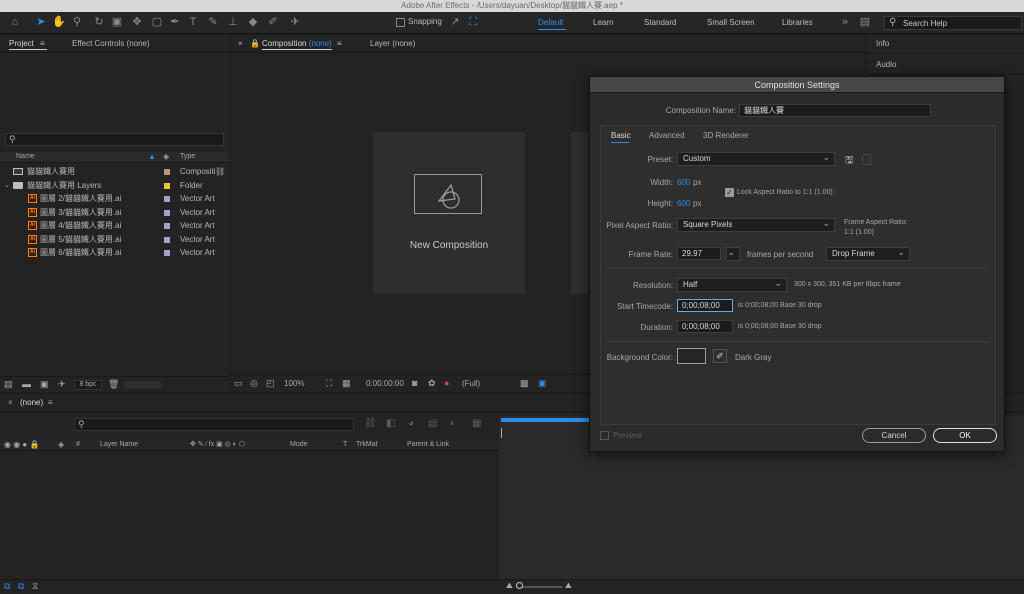  Describe the element at coordinates (660, 22) in the screenshot. I see `workspace-standard: Standard` at that location.